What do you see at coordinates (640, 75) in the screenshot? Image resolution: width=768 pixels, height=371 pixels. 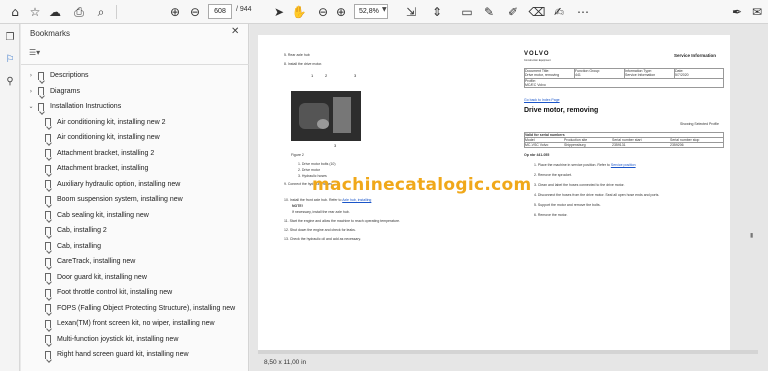 I see `table-cell: Service Information` at bounding box center [640, 75].